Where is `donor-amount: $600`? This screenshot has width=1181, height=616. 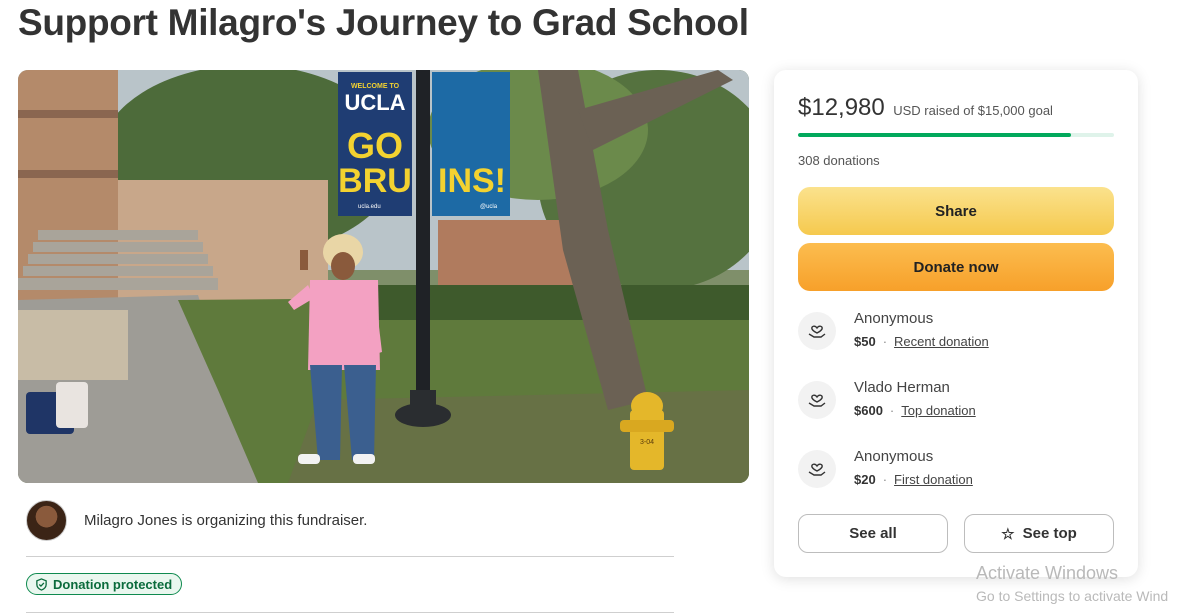 donor-amount: $600 is located at coordinates (868, 410).